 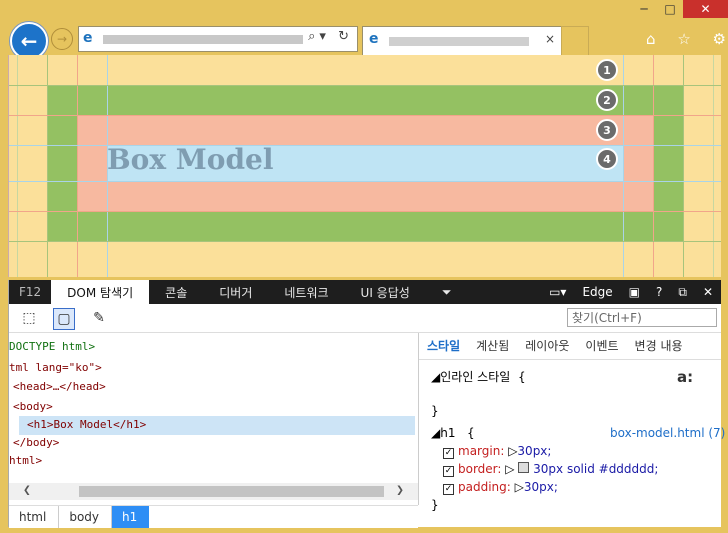 What do you see at coordinates (62, 39) in the screenshot?
I see `forward-button: →` at bounding box center [62, 39].